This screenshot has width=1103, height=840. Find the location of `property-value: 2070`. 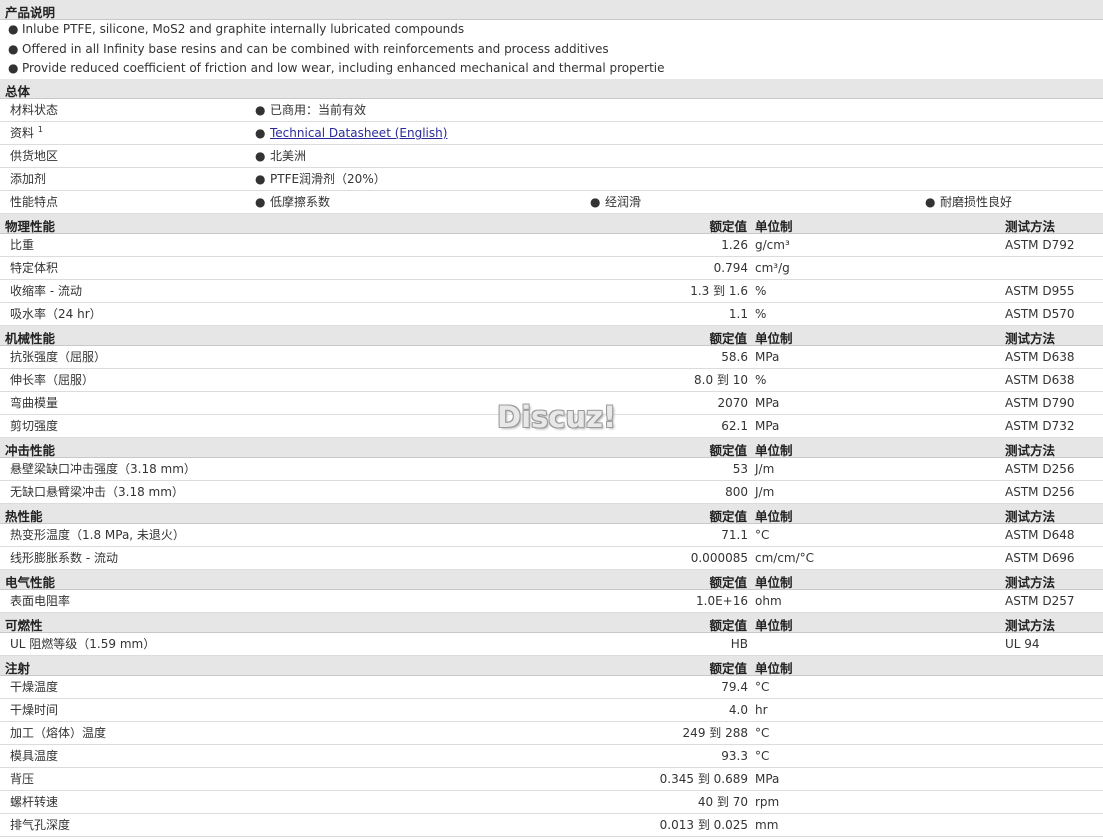

property-value: 2070 is located at coordinates (732, 403).